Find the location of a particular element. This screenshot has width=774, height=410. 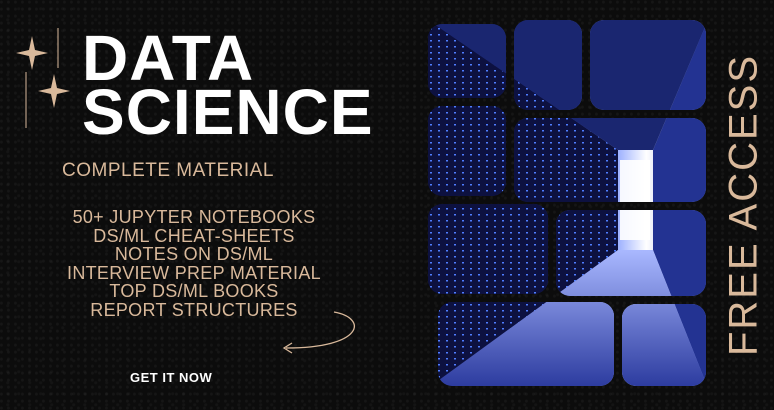

subtitle: COMPLETE MATERIAL is located at coordinates (168, 170).